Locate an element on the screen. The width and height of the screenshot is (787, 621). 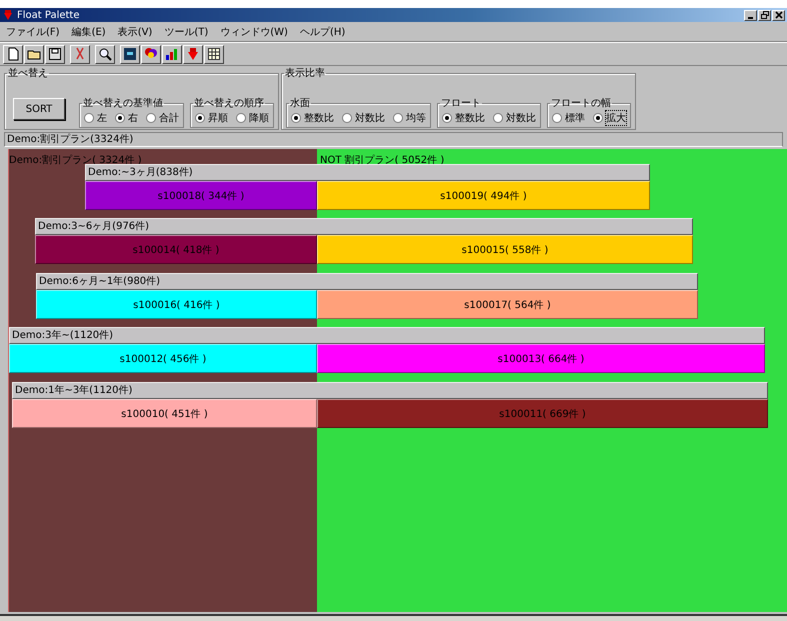
menu-item: ヘルプ(H) is located at coordinates (323, 31).